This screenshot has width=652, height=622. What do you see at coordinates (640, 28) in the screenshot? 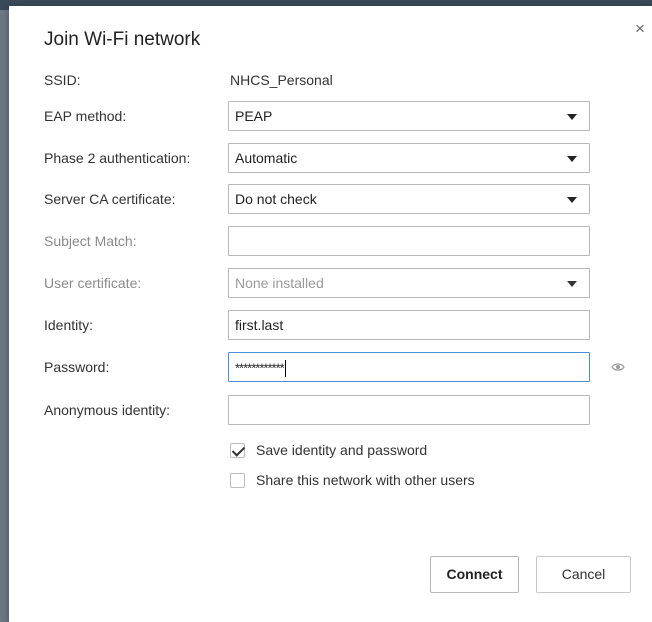
I see `close-icon: ×` at bounding box center [640, 28].